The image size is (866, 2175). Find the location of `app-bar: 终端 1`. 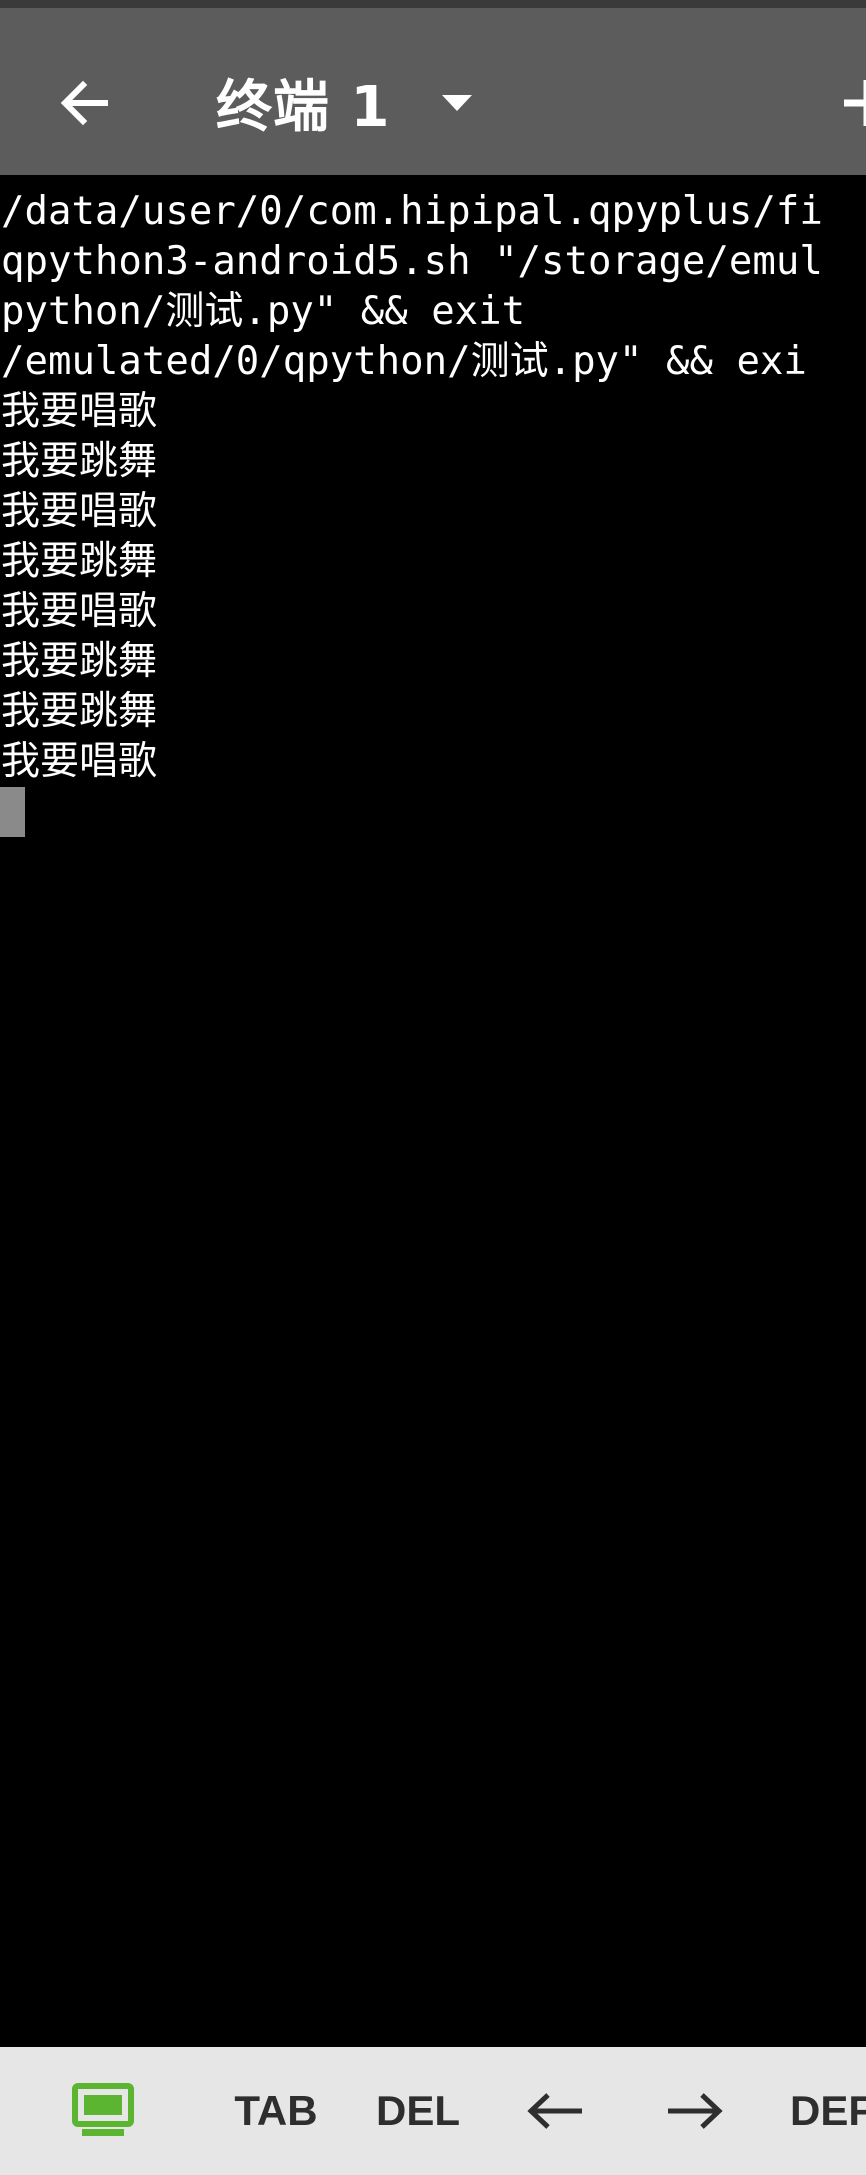

app-bar: 终端 1 is located at coordinates (433, 91).